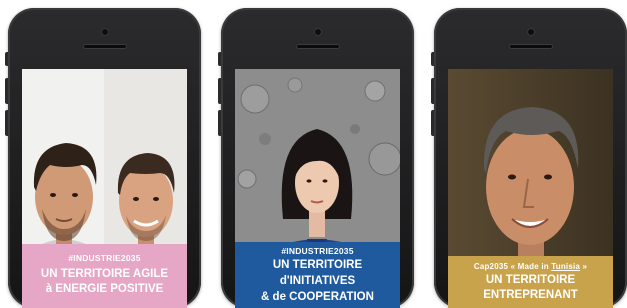 The height and width of the screenshot is (308, 627). Describe the element at coordinates (512, 266) in the screenshot. I see `tag-prefix: Cap2035 « Made in` at that location.